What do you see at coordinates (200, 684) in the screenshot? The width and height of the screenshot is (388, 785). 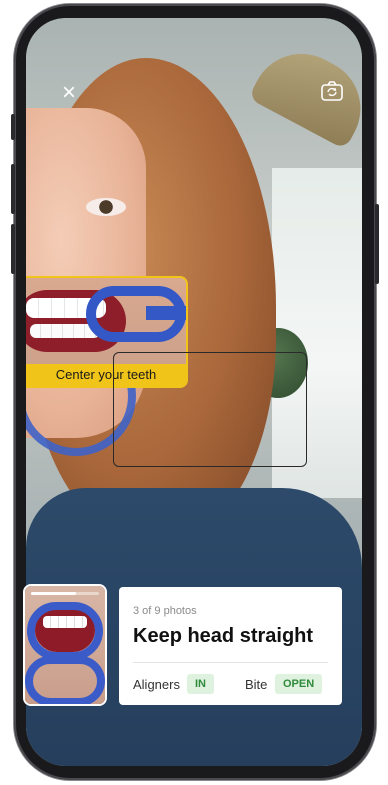 I see `aligners-status-badge: IN` at bounding box center [200, 684].